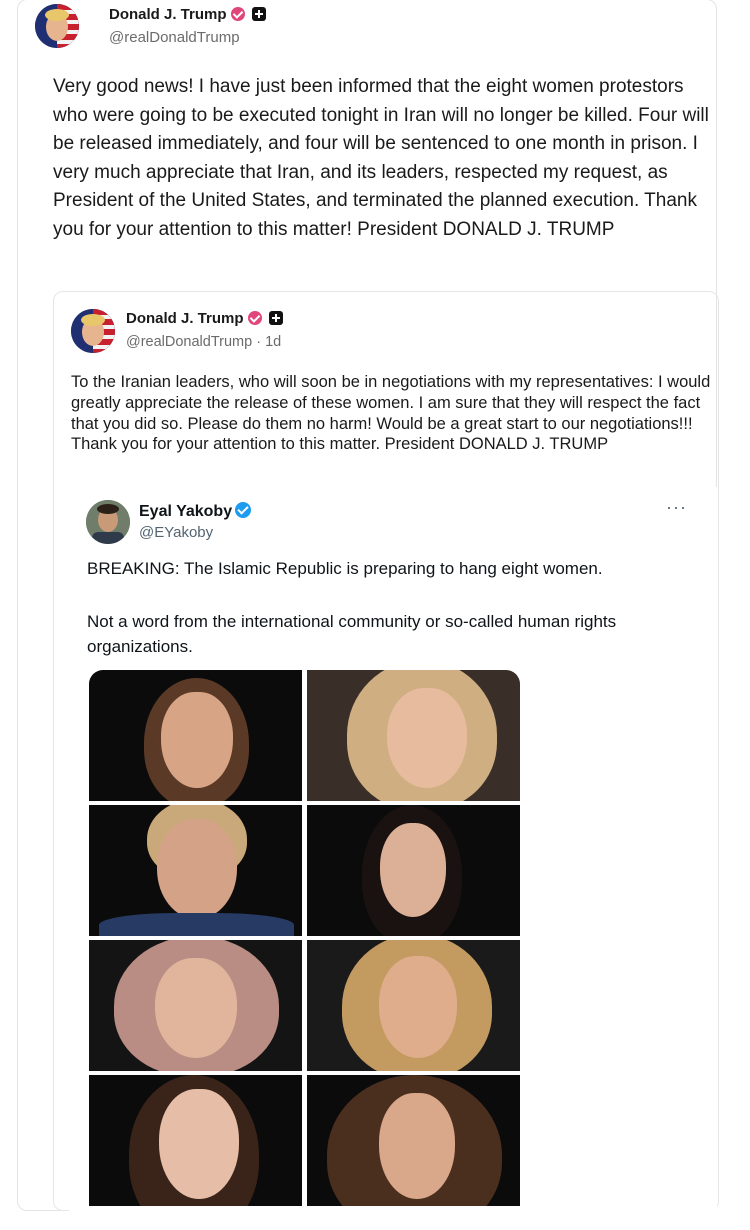  I want to click on author-name-row: Donald J. Trump, so click(187, 14).